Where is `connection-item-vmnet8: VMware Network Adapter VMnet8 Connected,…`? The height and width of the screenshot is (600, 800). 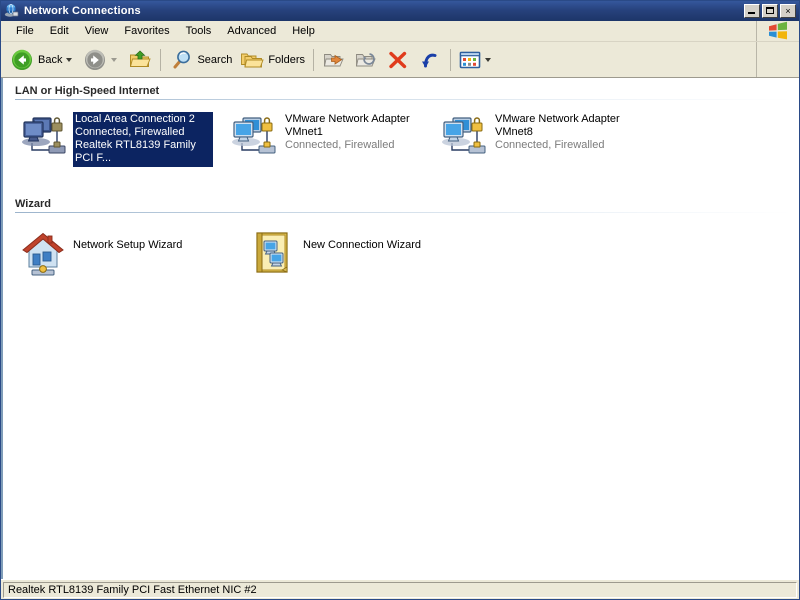
connection-item-vmnet8: VMware Network Adapter VMnet8 Connected,… is located at coordinates (528, 134).